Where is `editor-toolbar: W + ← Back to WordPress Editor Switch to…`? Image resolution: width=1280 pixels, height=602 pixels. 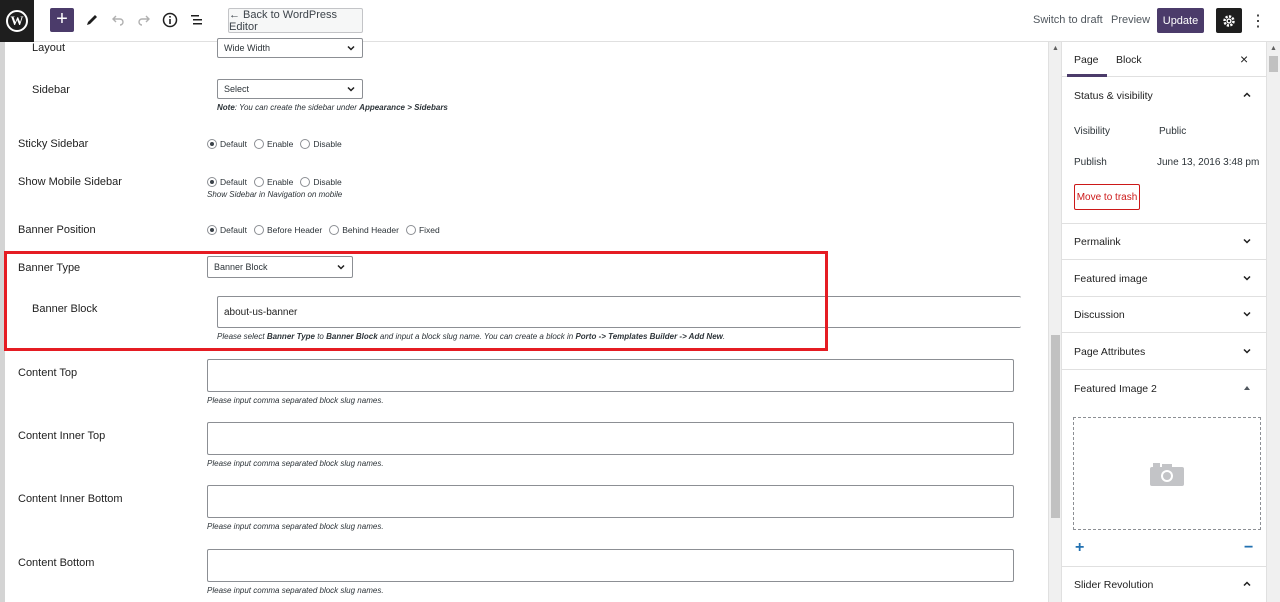 editor-toolbar: W + ← Back to WordPress Editor Switch to… is located at coordinates (640, 21).